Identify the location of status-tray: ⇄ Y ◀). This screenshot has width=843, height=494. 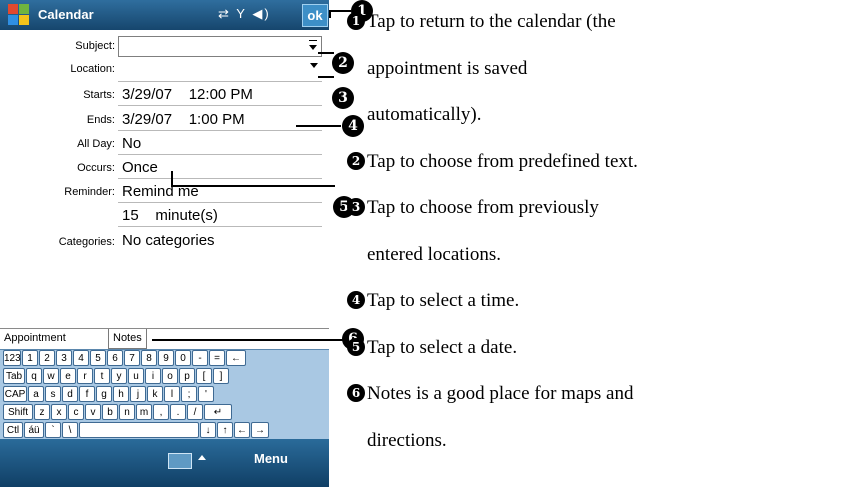
(244, 14).